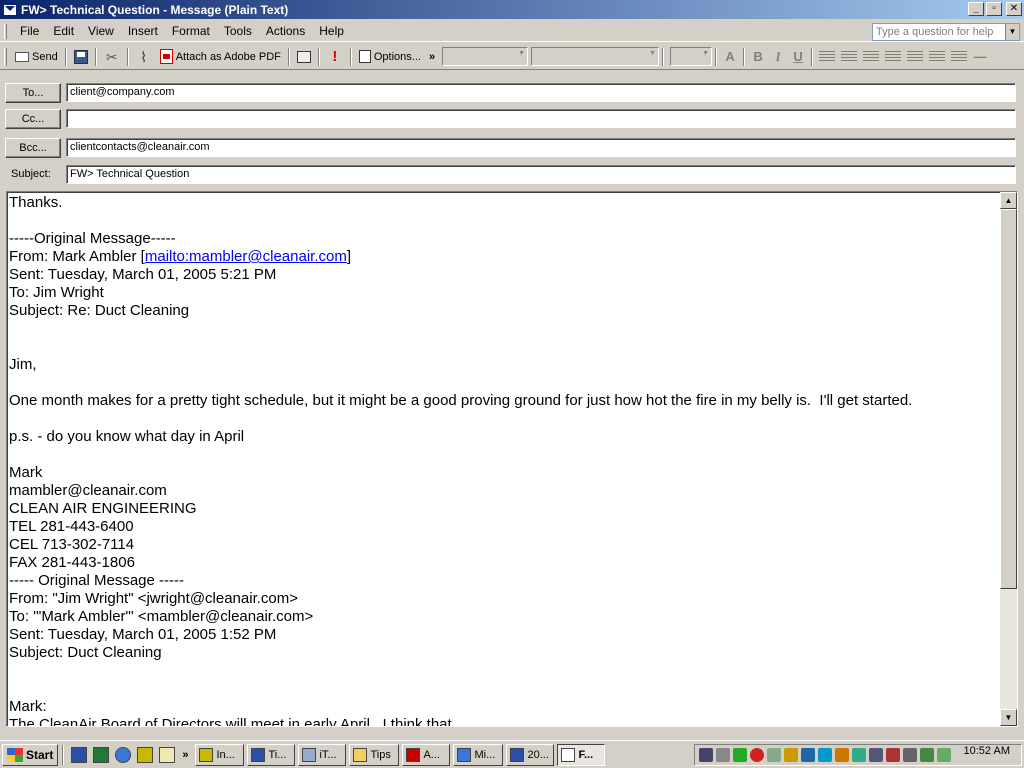  Describe the element at coordinates (757, 755) in the screenshot. I see `alert-icon` at that location.